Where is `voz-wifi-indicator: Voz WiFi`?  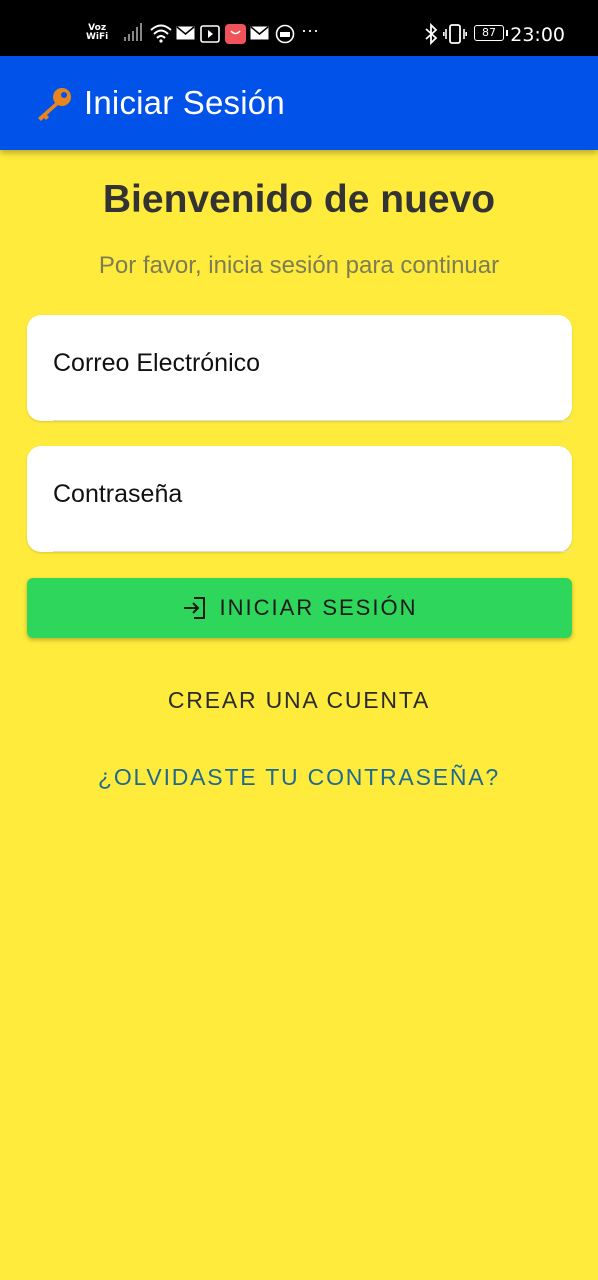 voz-wifi-indicator: Voz WiFi is located at coordinates (97, 32).